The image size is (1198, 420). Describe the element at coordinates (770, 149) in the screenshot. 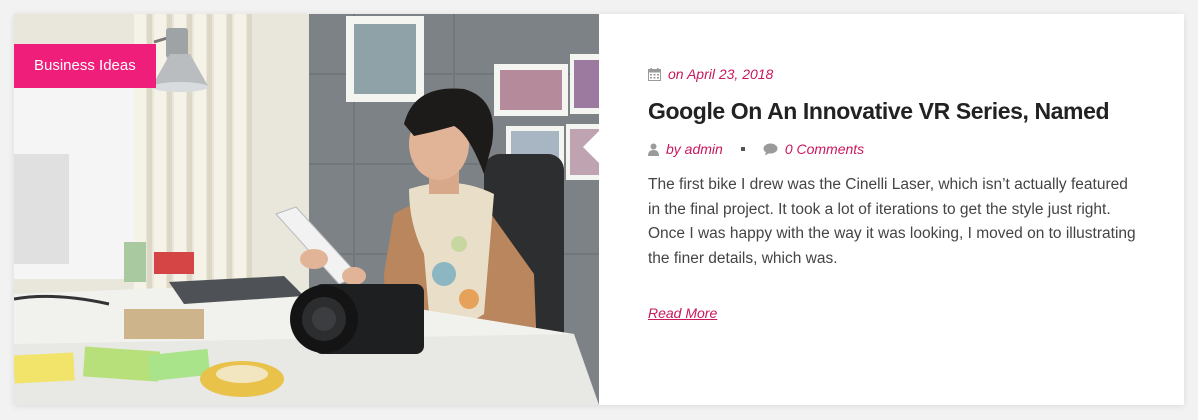

I see `comment-icon` at that location.